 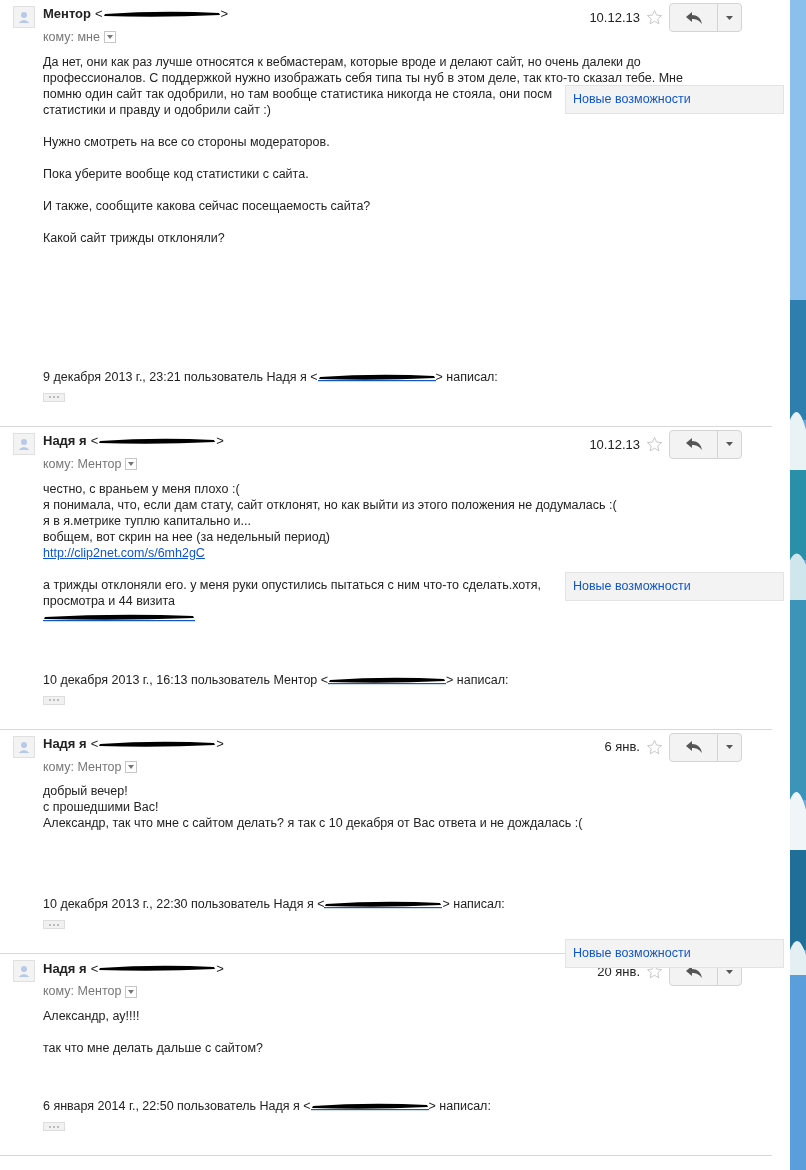 I want to click on quote-attribution: 10 декабря 2013 г., 22:30 пользователь Надя я <, so click(x=184, y=904).